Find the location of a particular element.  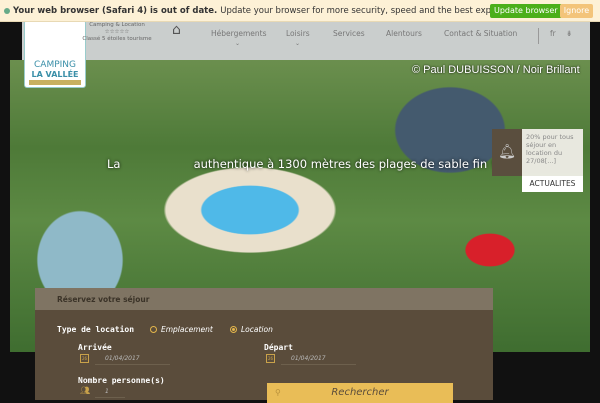

ignore-button: Ignore is located at coordinates (576, 11).